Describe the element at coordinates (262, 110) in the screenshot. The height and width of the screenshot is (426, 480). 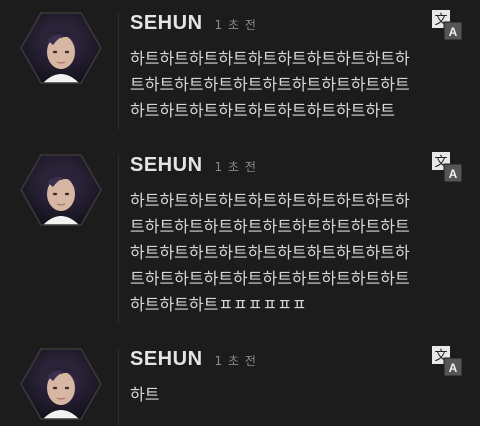
I see `comment-line: 하트하트하트하트하트하트하트하트하트` at that location.